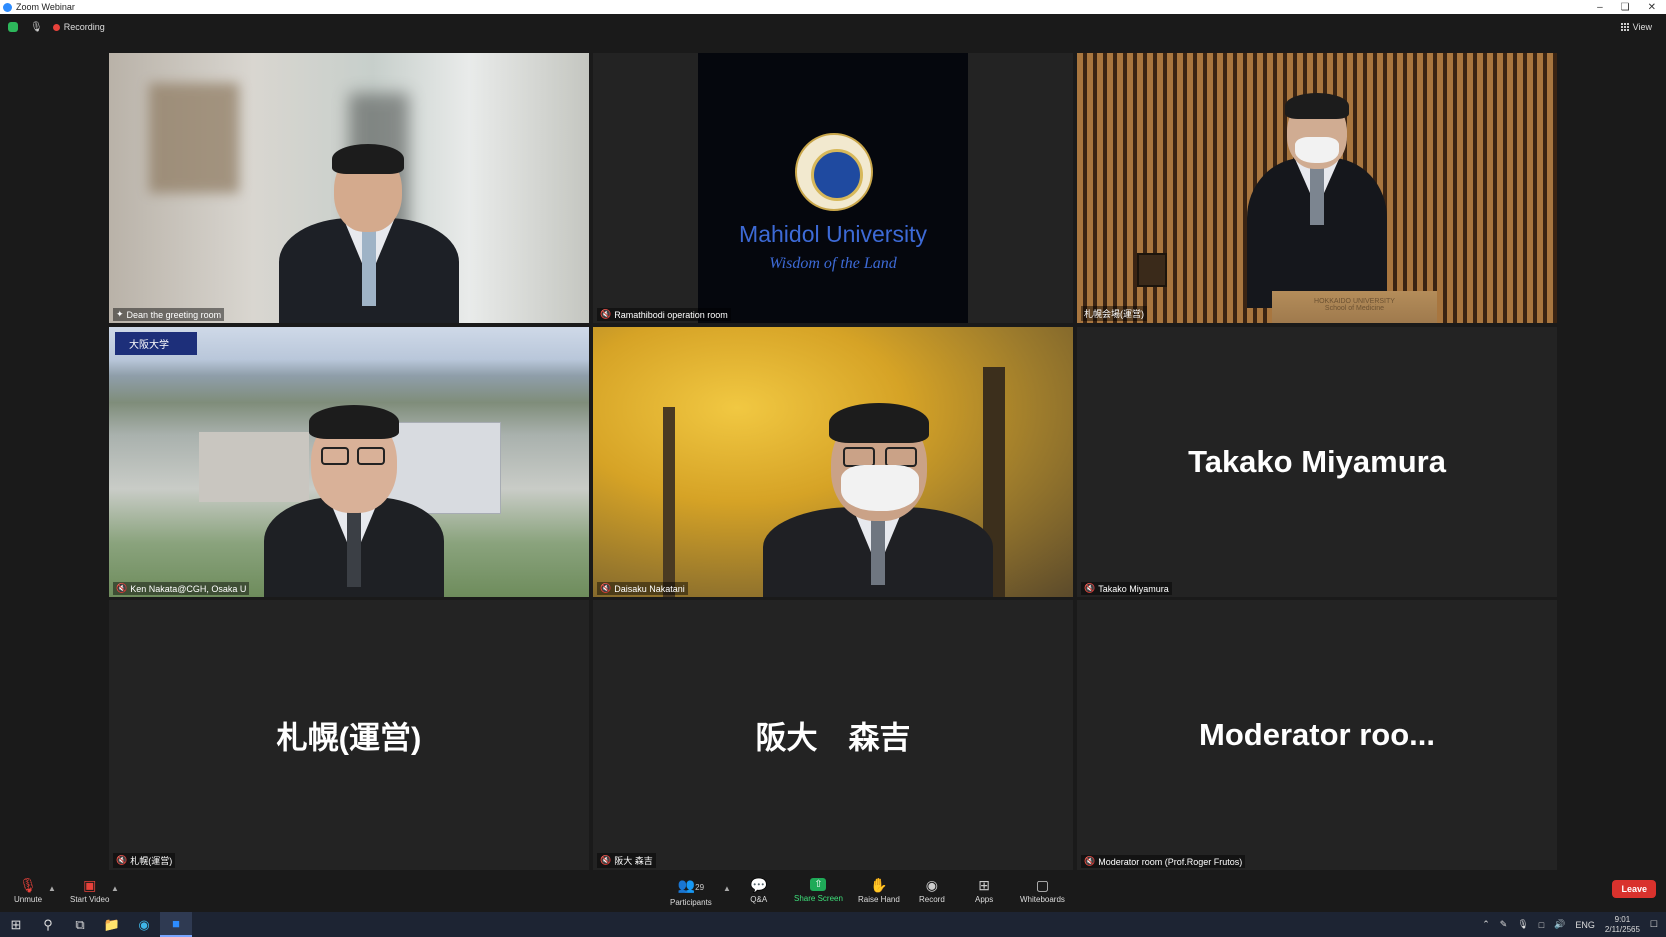 Image resolution: width=1666 pixels, height=937 pixels. I want to click on window-titlebar: Zoom Webinar – ❏ ✕, so click(833, 7).